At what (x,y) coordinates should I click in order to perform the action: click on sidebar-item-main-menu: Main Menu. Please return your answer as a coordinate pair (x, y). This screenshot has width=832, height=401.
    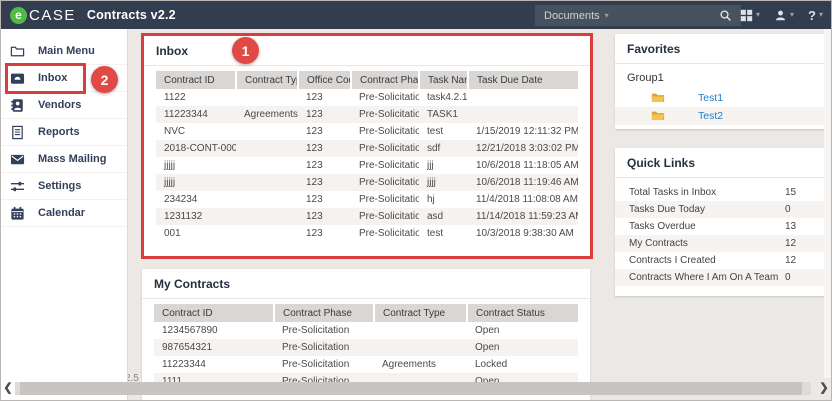
    Looking at the image, I should click on (64, 51).